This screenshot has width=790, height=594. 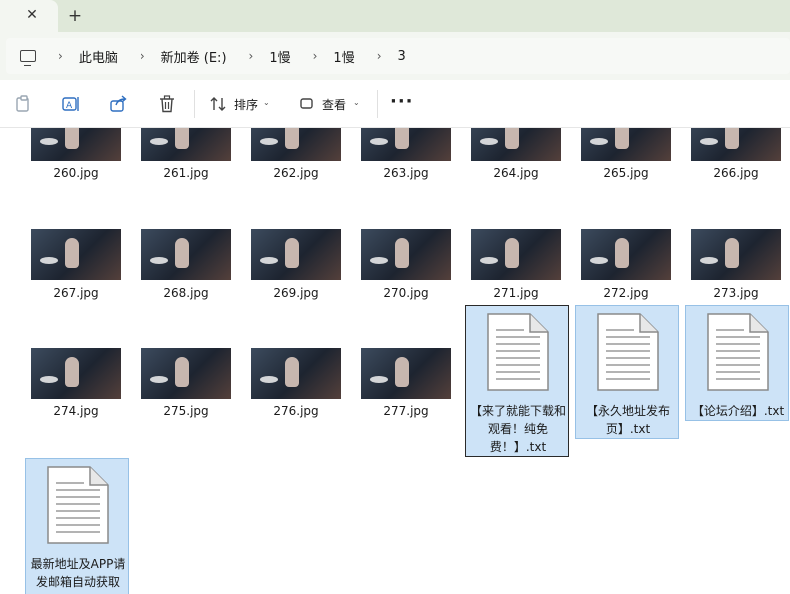 I want to click on text-file-item: 【论坛介绍】.txt, so click(x=737, y=363).